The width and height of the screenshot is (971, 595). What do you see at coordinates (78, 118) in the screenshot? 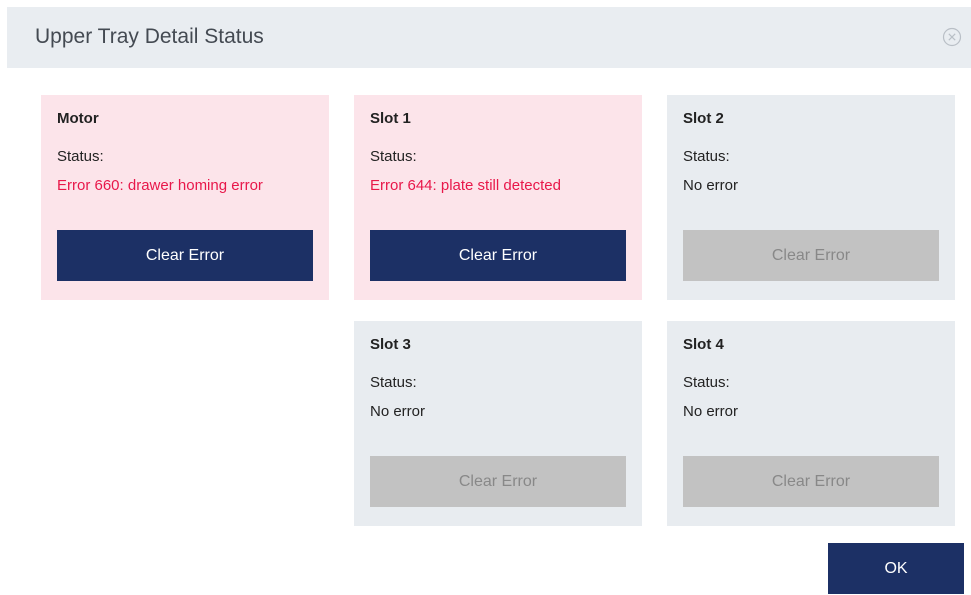
I see `card-title: Motor` at bounding box center [78, 118].